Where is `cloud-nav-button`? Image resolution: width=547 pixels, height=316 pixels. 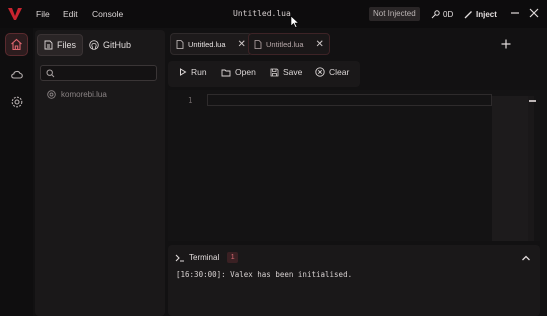 cloud-nav-button is located at coordinates (16, 73).